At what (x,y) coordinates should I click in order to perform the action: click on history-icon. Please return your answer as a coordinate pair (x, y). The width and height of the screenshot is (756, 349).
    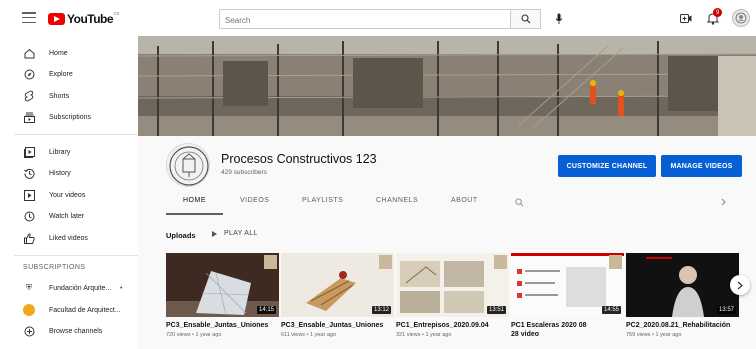
    Looking at the image, I should click on (29, 173).